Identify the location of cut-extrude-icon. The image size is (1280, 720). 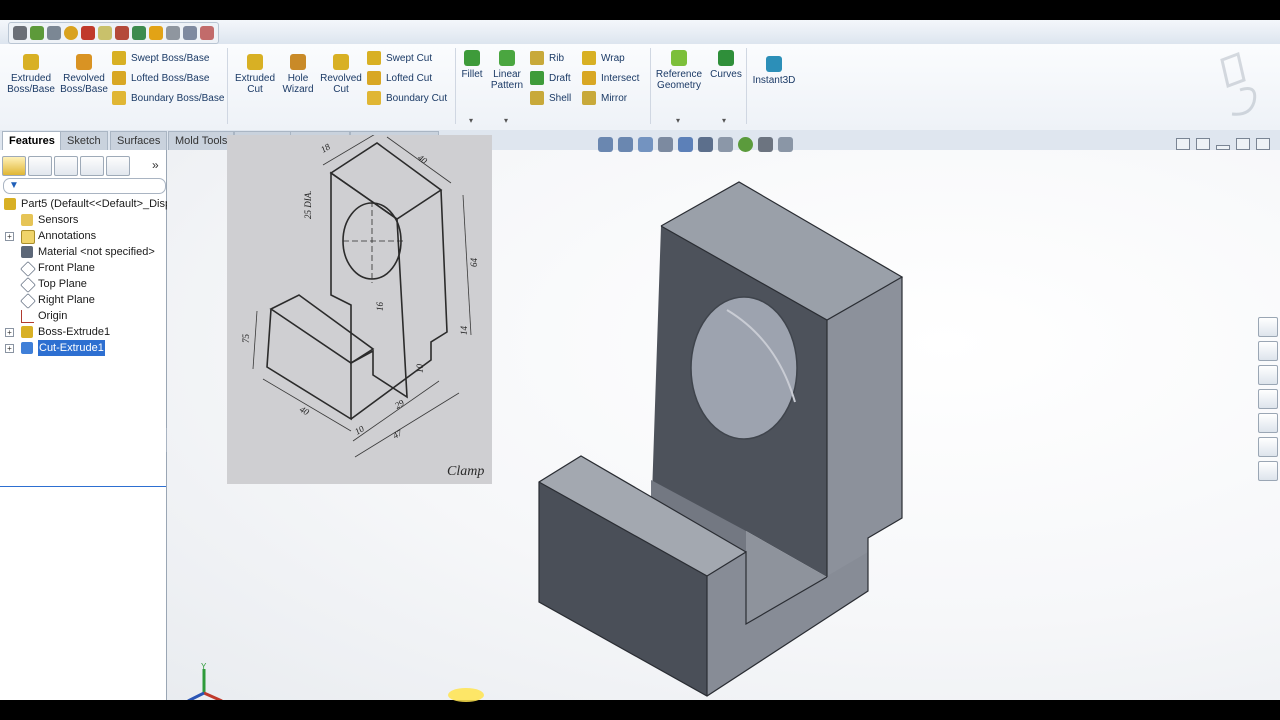
(27, 348).